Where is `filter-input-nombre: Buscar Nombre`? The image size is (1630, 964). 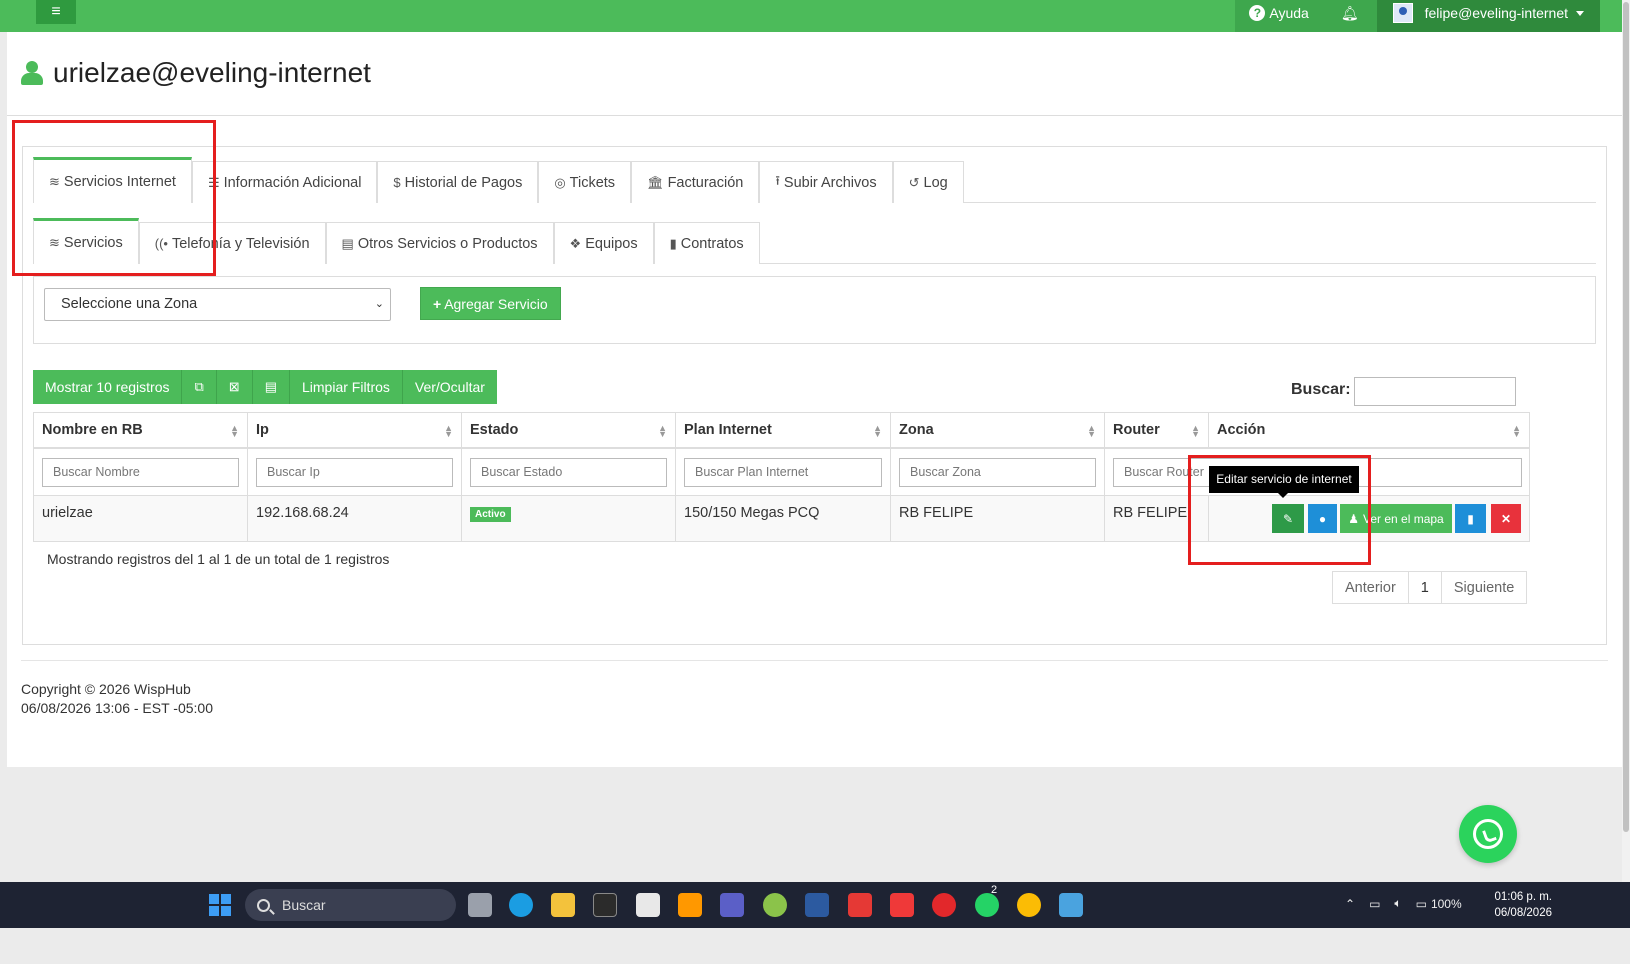
filter-input-nombre: Buscar Nombre is located at coordinates (140, 472).